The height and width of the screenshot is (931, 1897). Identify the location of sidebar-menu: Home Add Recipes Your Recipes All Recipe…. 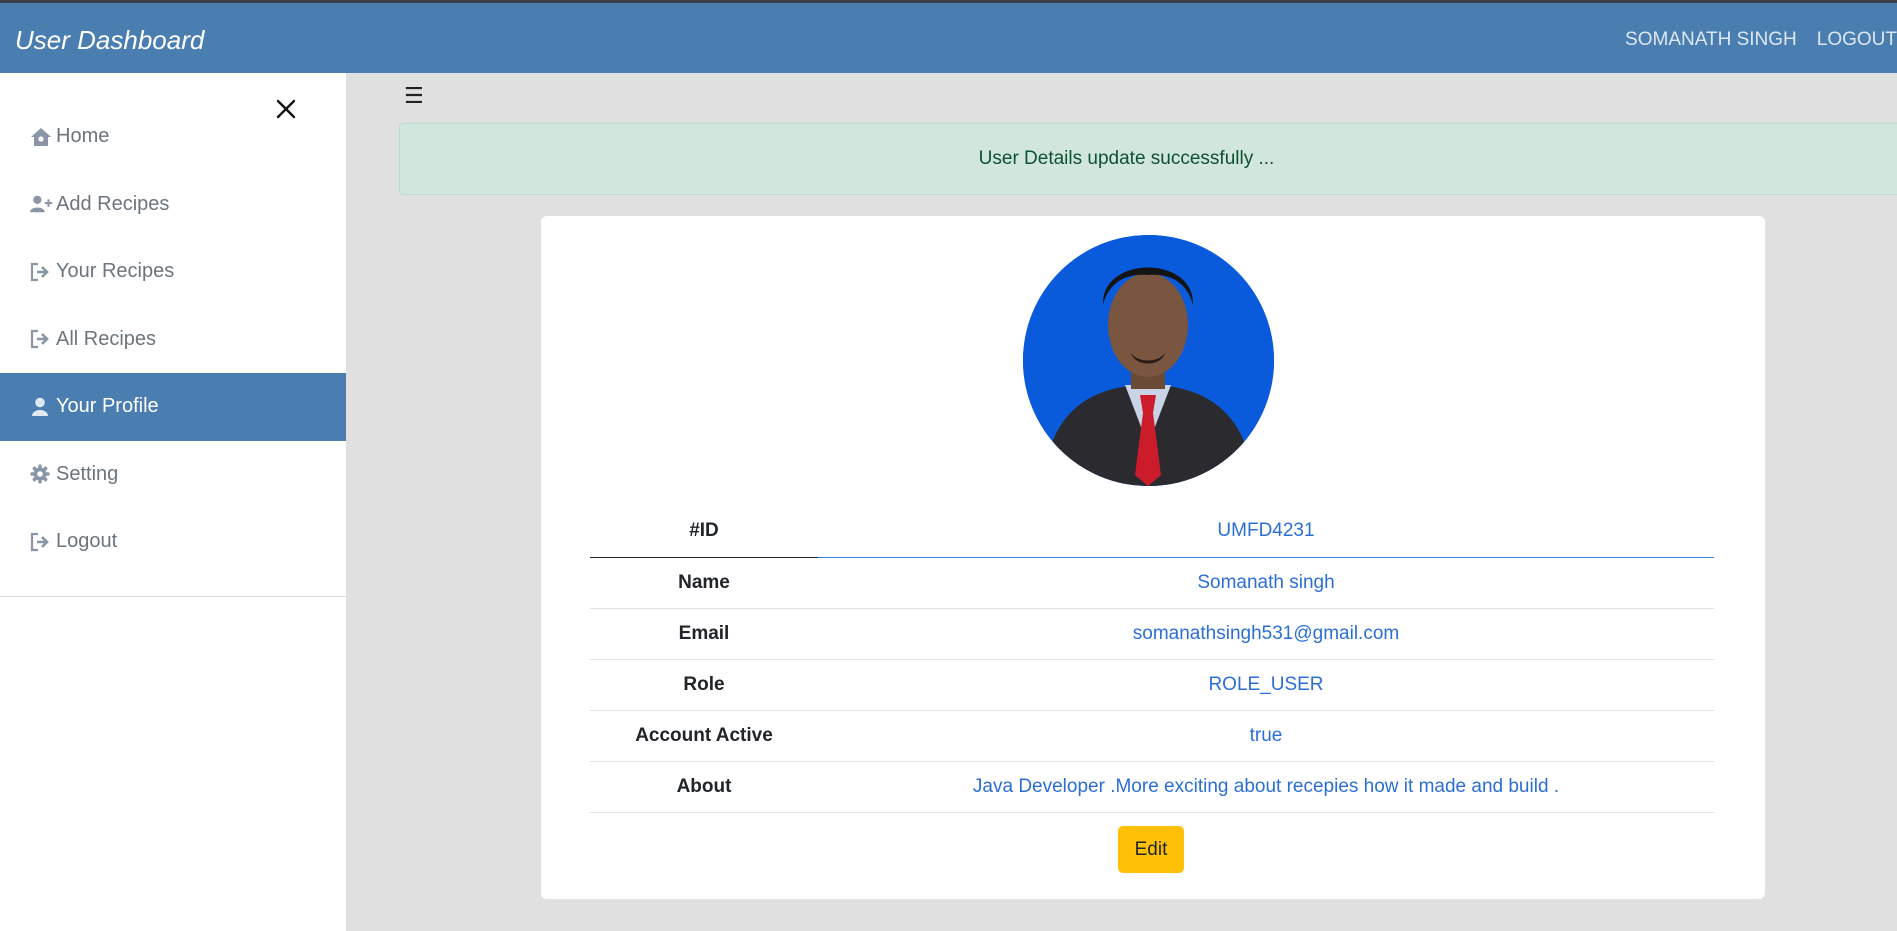
(173, 350).